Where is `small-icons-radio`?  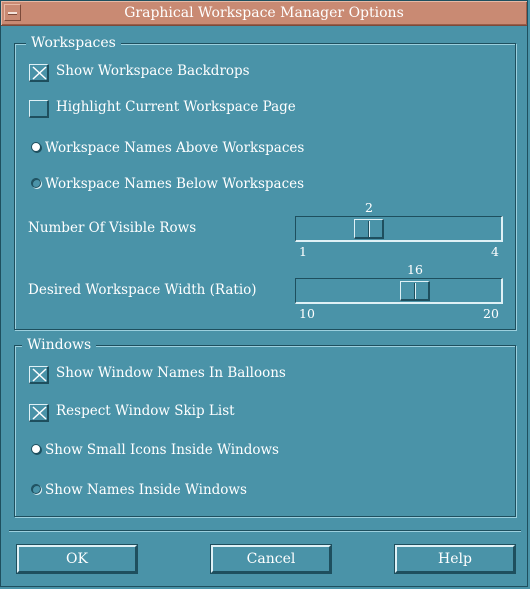 small-icons-radio is located at coordinates (36, 449).